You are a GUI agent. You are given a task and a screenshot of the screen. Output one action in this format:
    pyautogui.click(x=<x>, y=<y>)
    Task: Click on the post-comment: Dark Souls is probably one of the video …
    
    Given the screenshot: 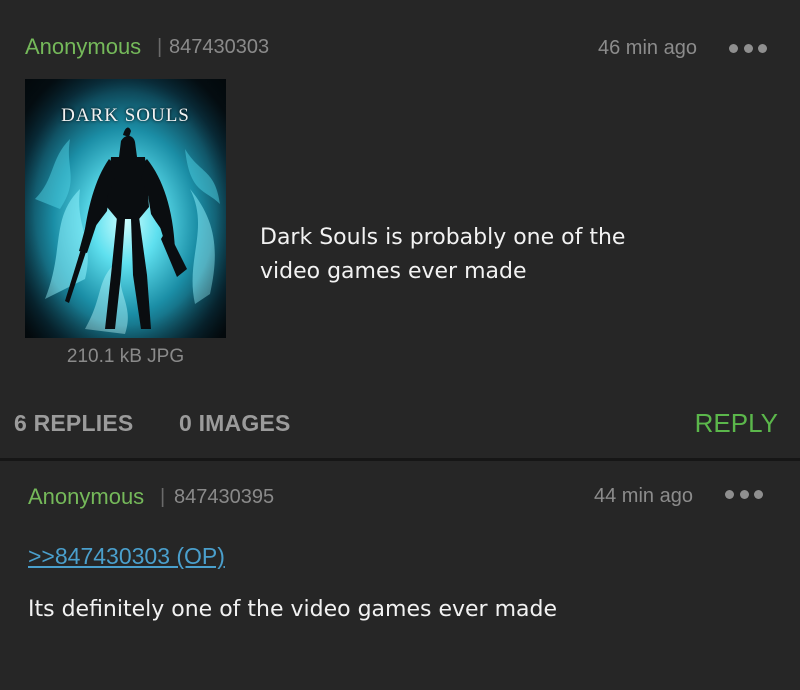 What is the action you would take?
    pyautogui.click(x=443, y=254)
    